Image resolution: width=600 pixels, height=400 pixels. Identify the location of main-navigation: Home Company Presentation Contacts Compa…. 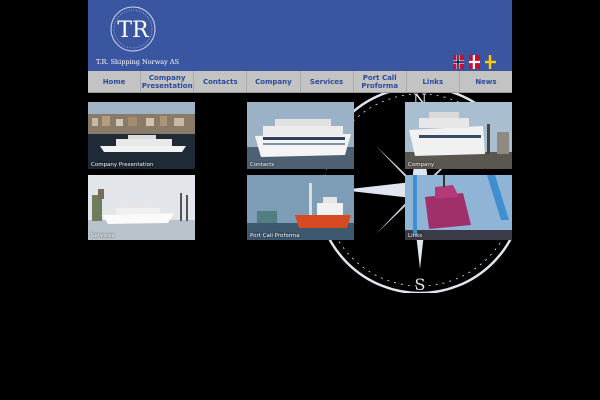
(300, 82).